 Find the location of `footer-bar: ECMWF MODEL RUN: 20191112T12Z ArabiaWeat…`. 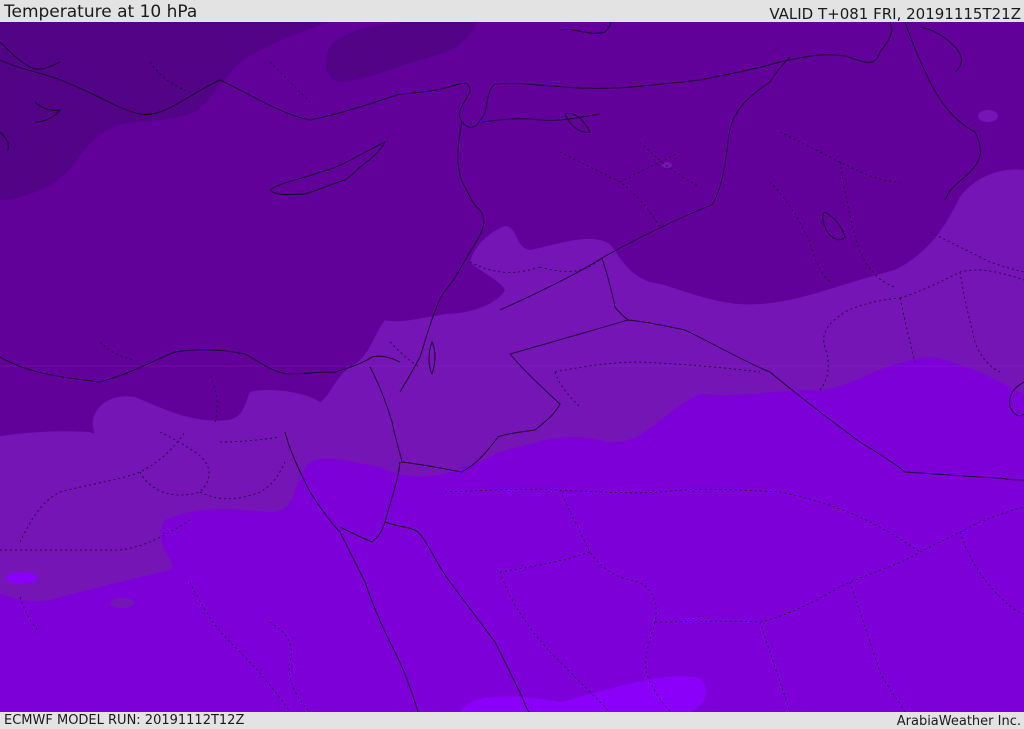

footer-bar: ECMWF MODEL RUN: 20191112T12Z ArabiaWeat… is located at coordinates (512, 720).